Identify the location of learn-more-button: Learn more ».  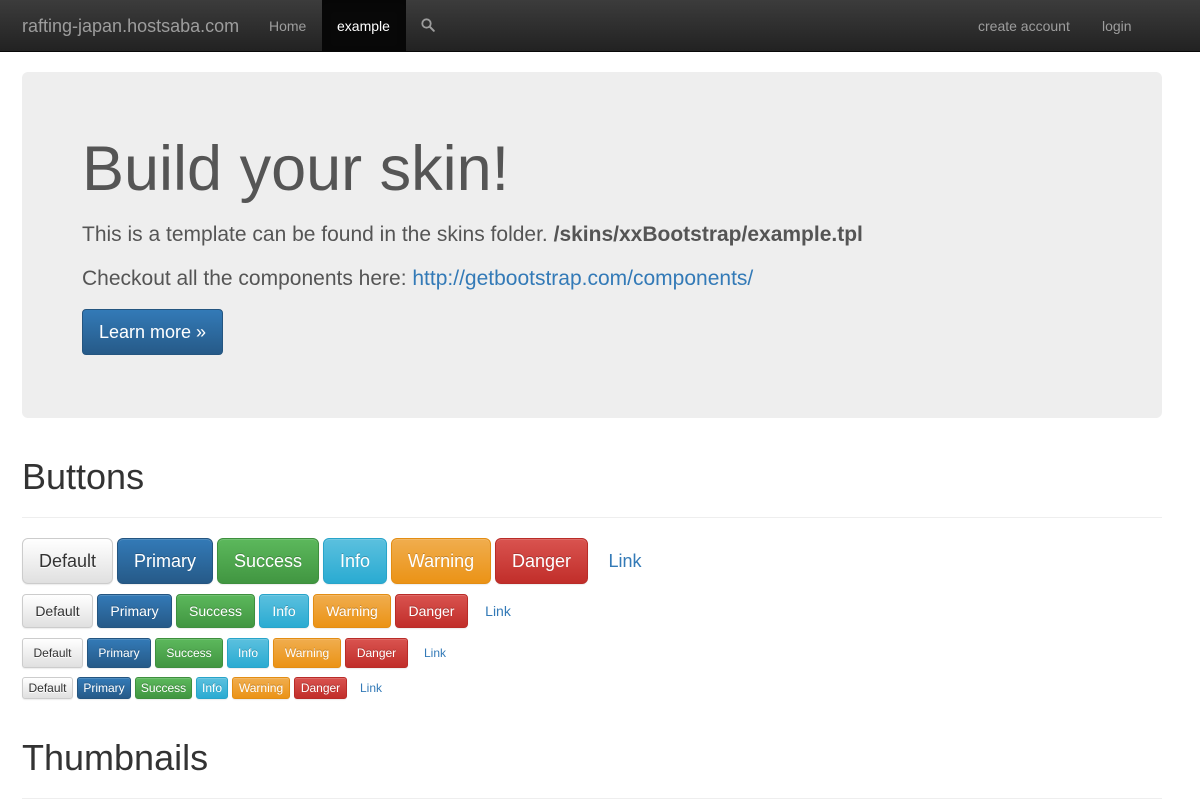
(152, 332).